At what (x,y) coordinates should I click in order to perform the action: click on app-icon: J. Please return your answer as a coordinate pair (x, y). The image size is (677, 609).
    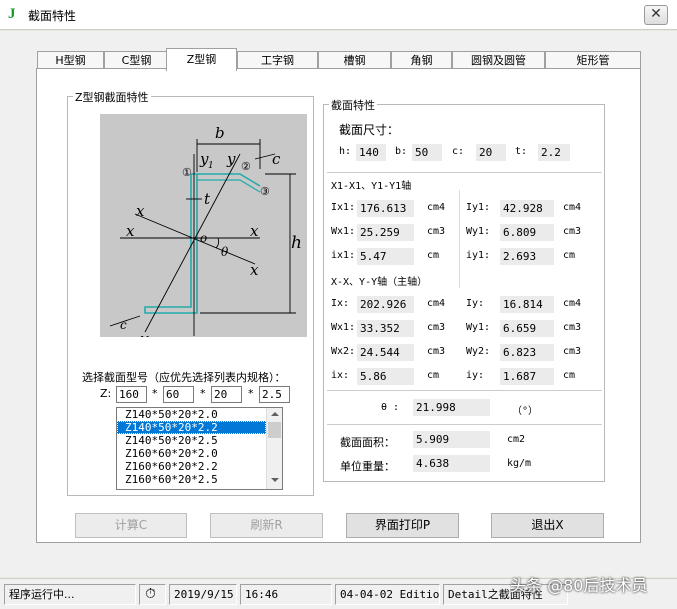
    Looking at the image, I should click on (12, 14).